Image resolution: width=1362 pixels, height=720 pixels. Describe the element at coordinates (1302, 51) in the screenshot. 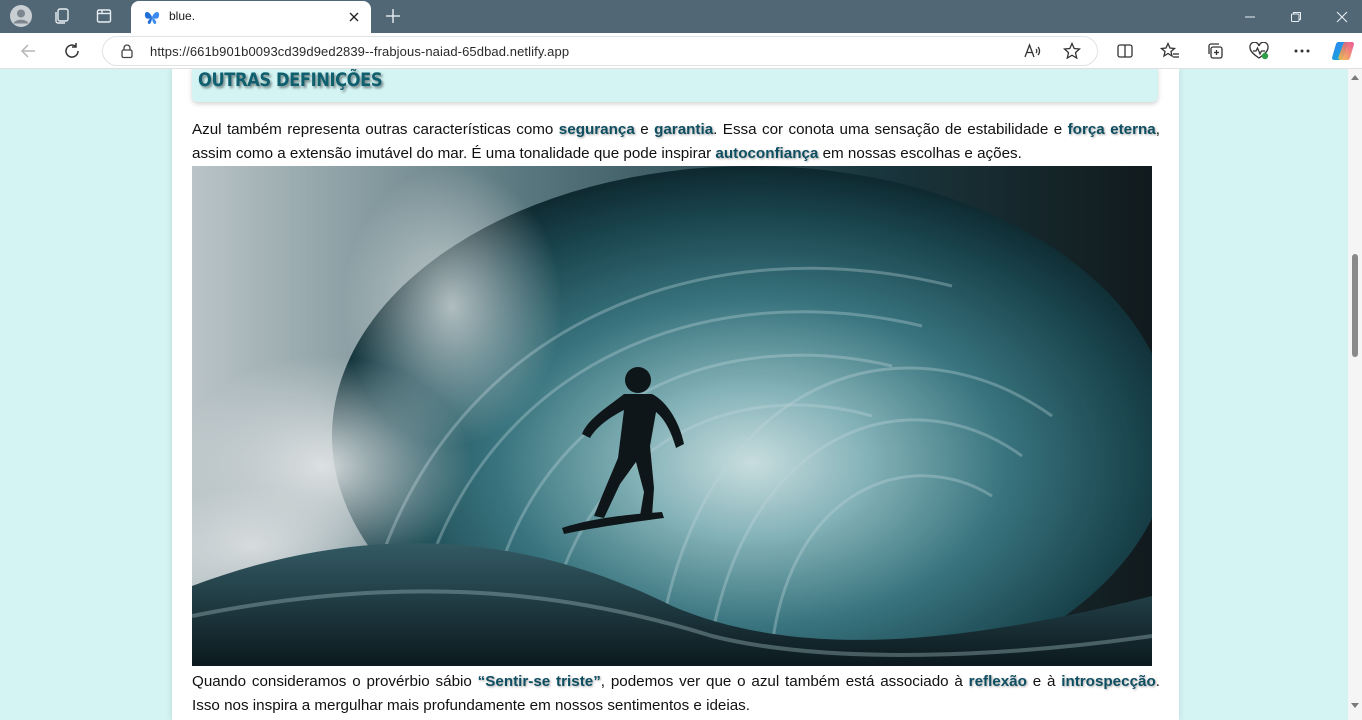

I see `more-options-icon` at that location.